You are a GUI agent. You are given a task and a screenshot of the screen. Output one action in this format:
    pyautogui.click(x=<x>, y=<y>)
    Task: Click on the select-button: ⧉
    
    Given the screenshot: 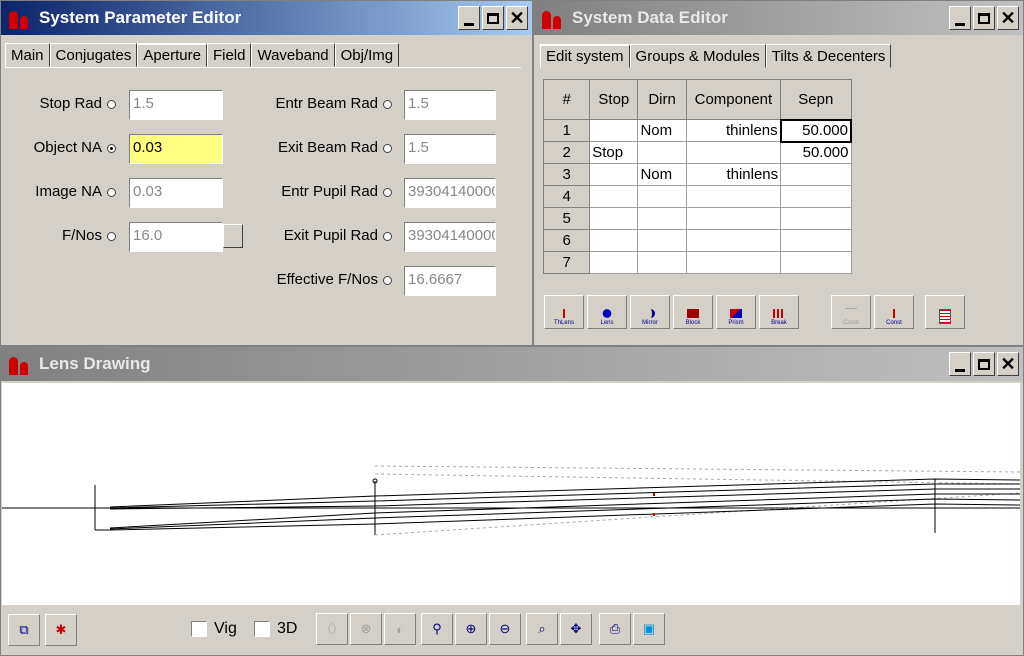 What is the action you would take?
    pyautogui.click(x=24, y=630)
    